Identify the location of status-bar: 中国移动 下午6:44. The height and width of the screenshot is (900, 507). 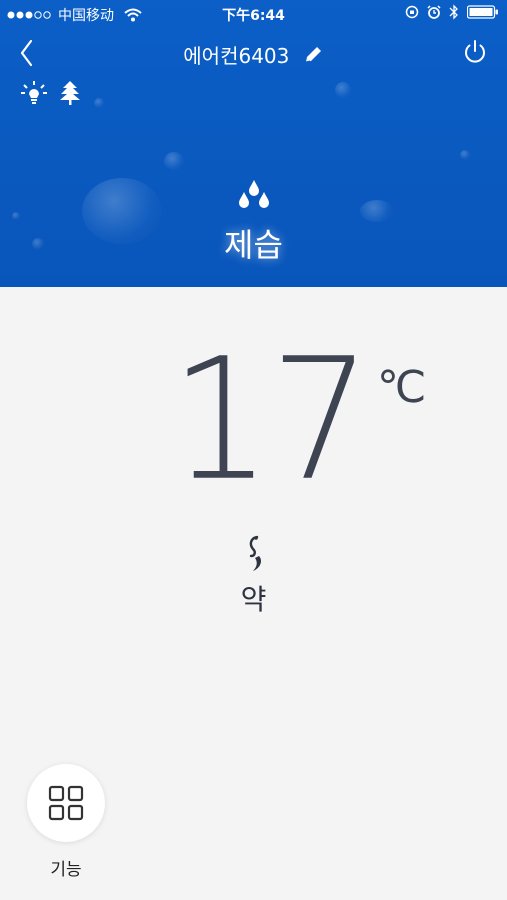
(253, 14).